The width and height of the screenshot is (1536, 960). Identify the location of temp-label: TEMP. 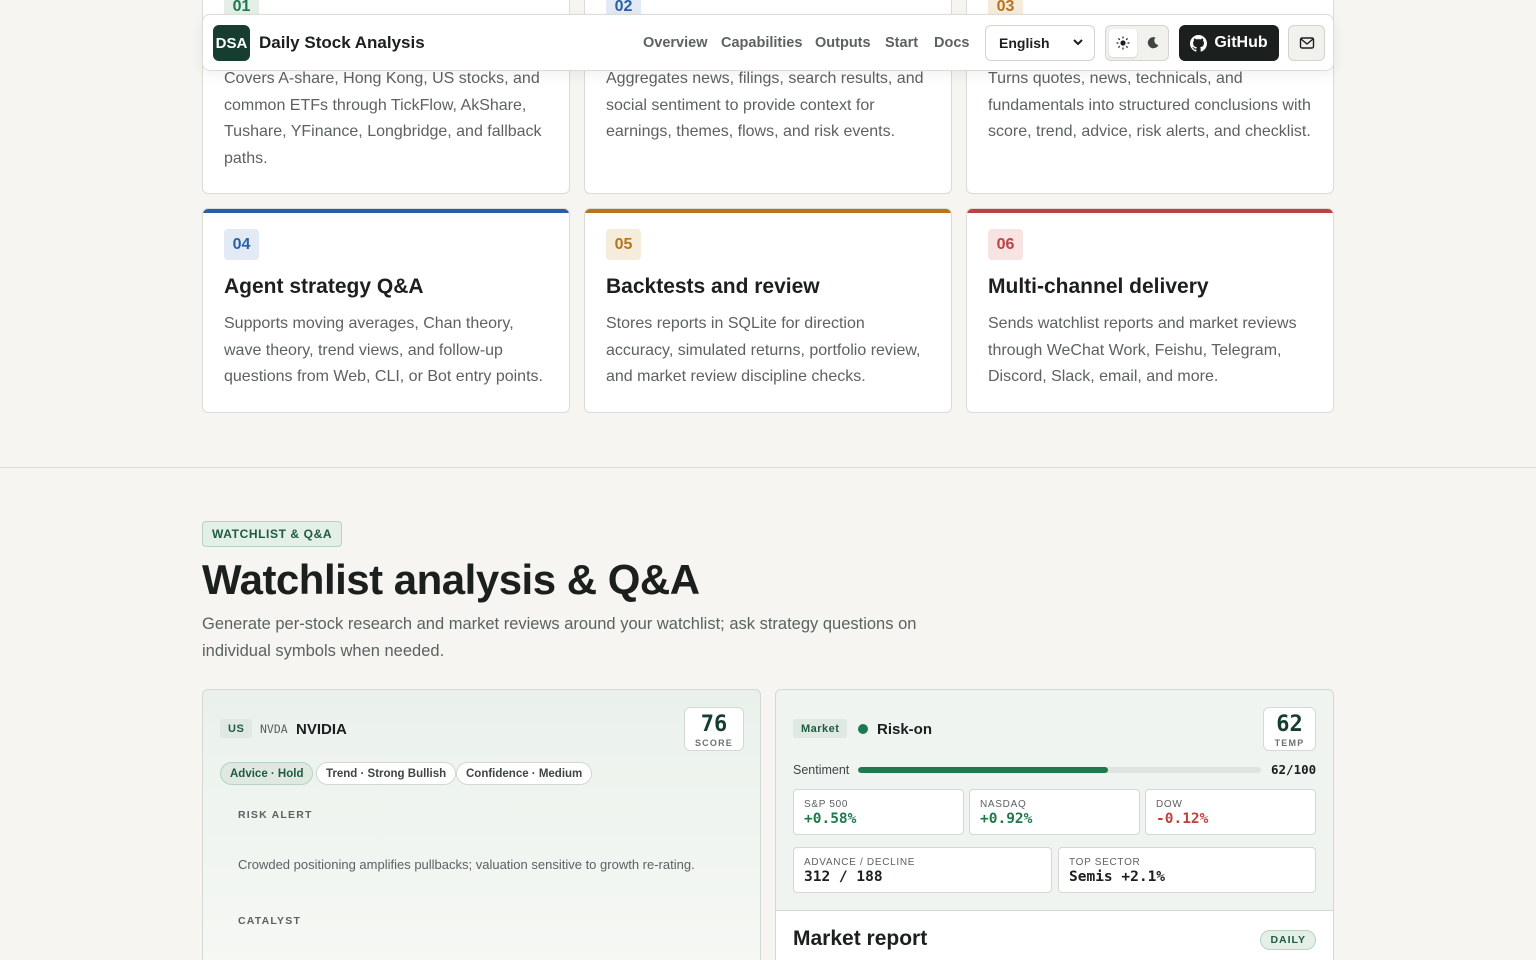
(1289, 743).